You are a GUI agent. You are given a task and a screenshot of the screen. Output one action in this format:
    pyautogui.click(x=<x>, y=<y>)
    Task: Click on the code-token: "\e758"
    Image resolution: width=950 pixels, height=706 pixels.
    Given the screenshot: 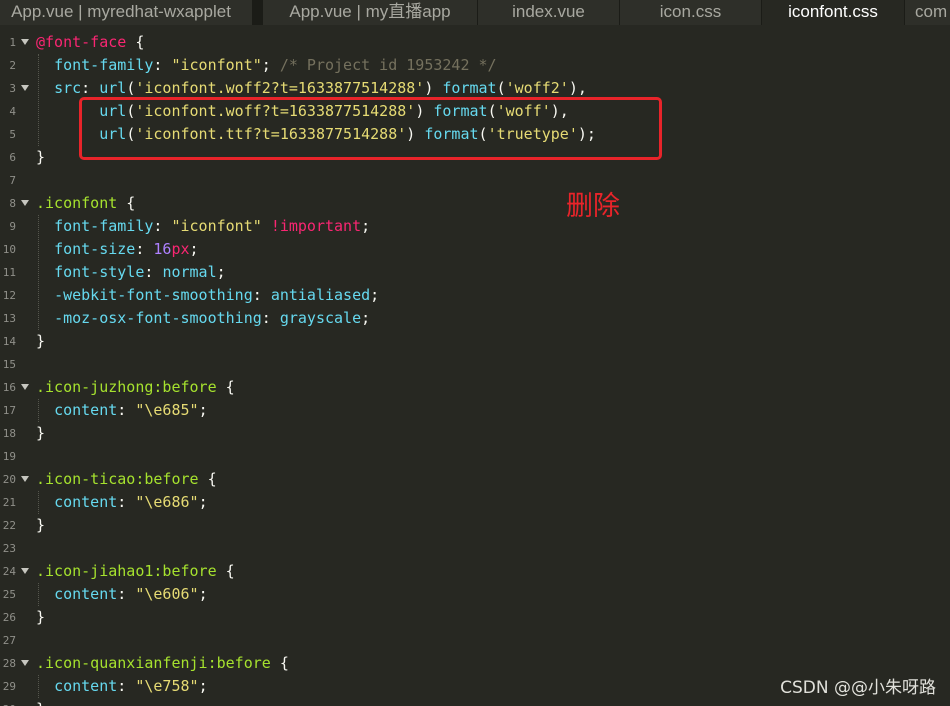 What is the action you would take?
    pyautogui.click(x=167, y=686)
    